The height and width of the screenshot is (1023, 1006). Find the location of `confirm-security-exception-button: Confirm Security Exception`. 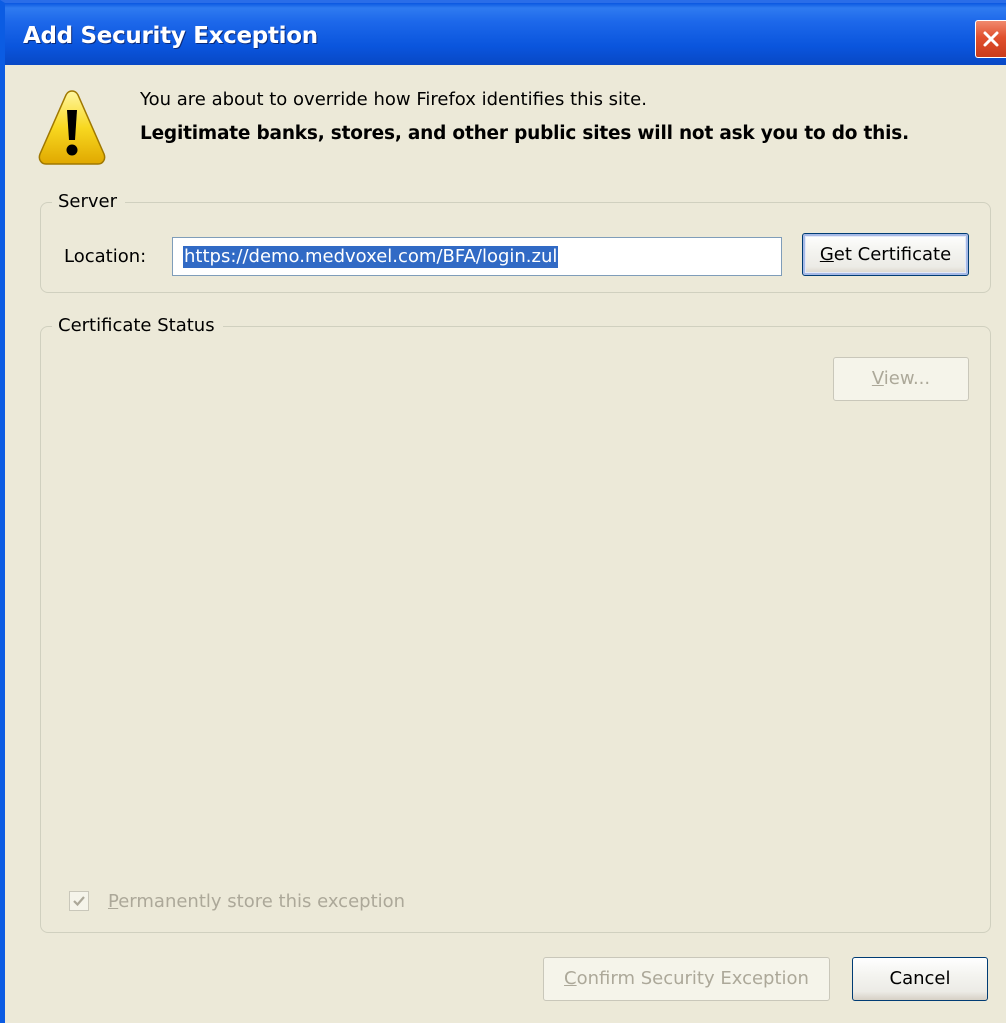

confirm-security-exception-button: Confirm Security Exception is located at coordinates (686, 979).